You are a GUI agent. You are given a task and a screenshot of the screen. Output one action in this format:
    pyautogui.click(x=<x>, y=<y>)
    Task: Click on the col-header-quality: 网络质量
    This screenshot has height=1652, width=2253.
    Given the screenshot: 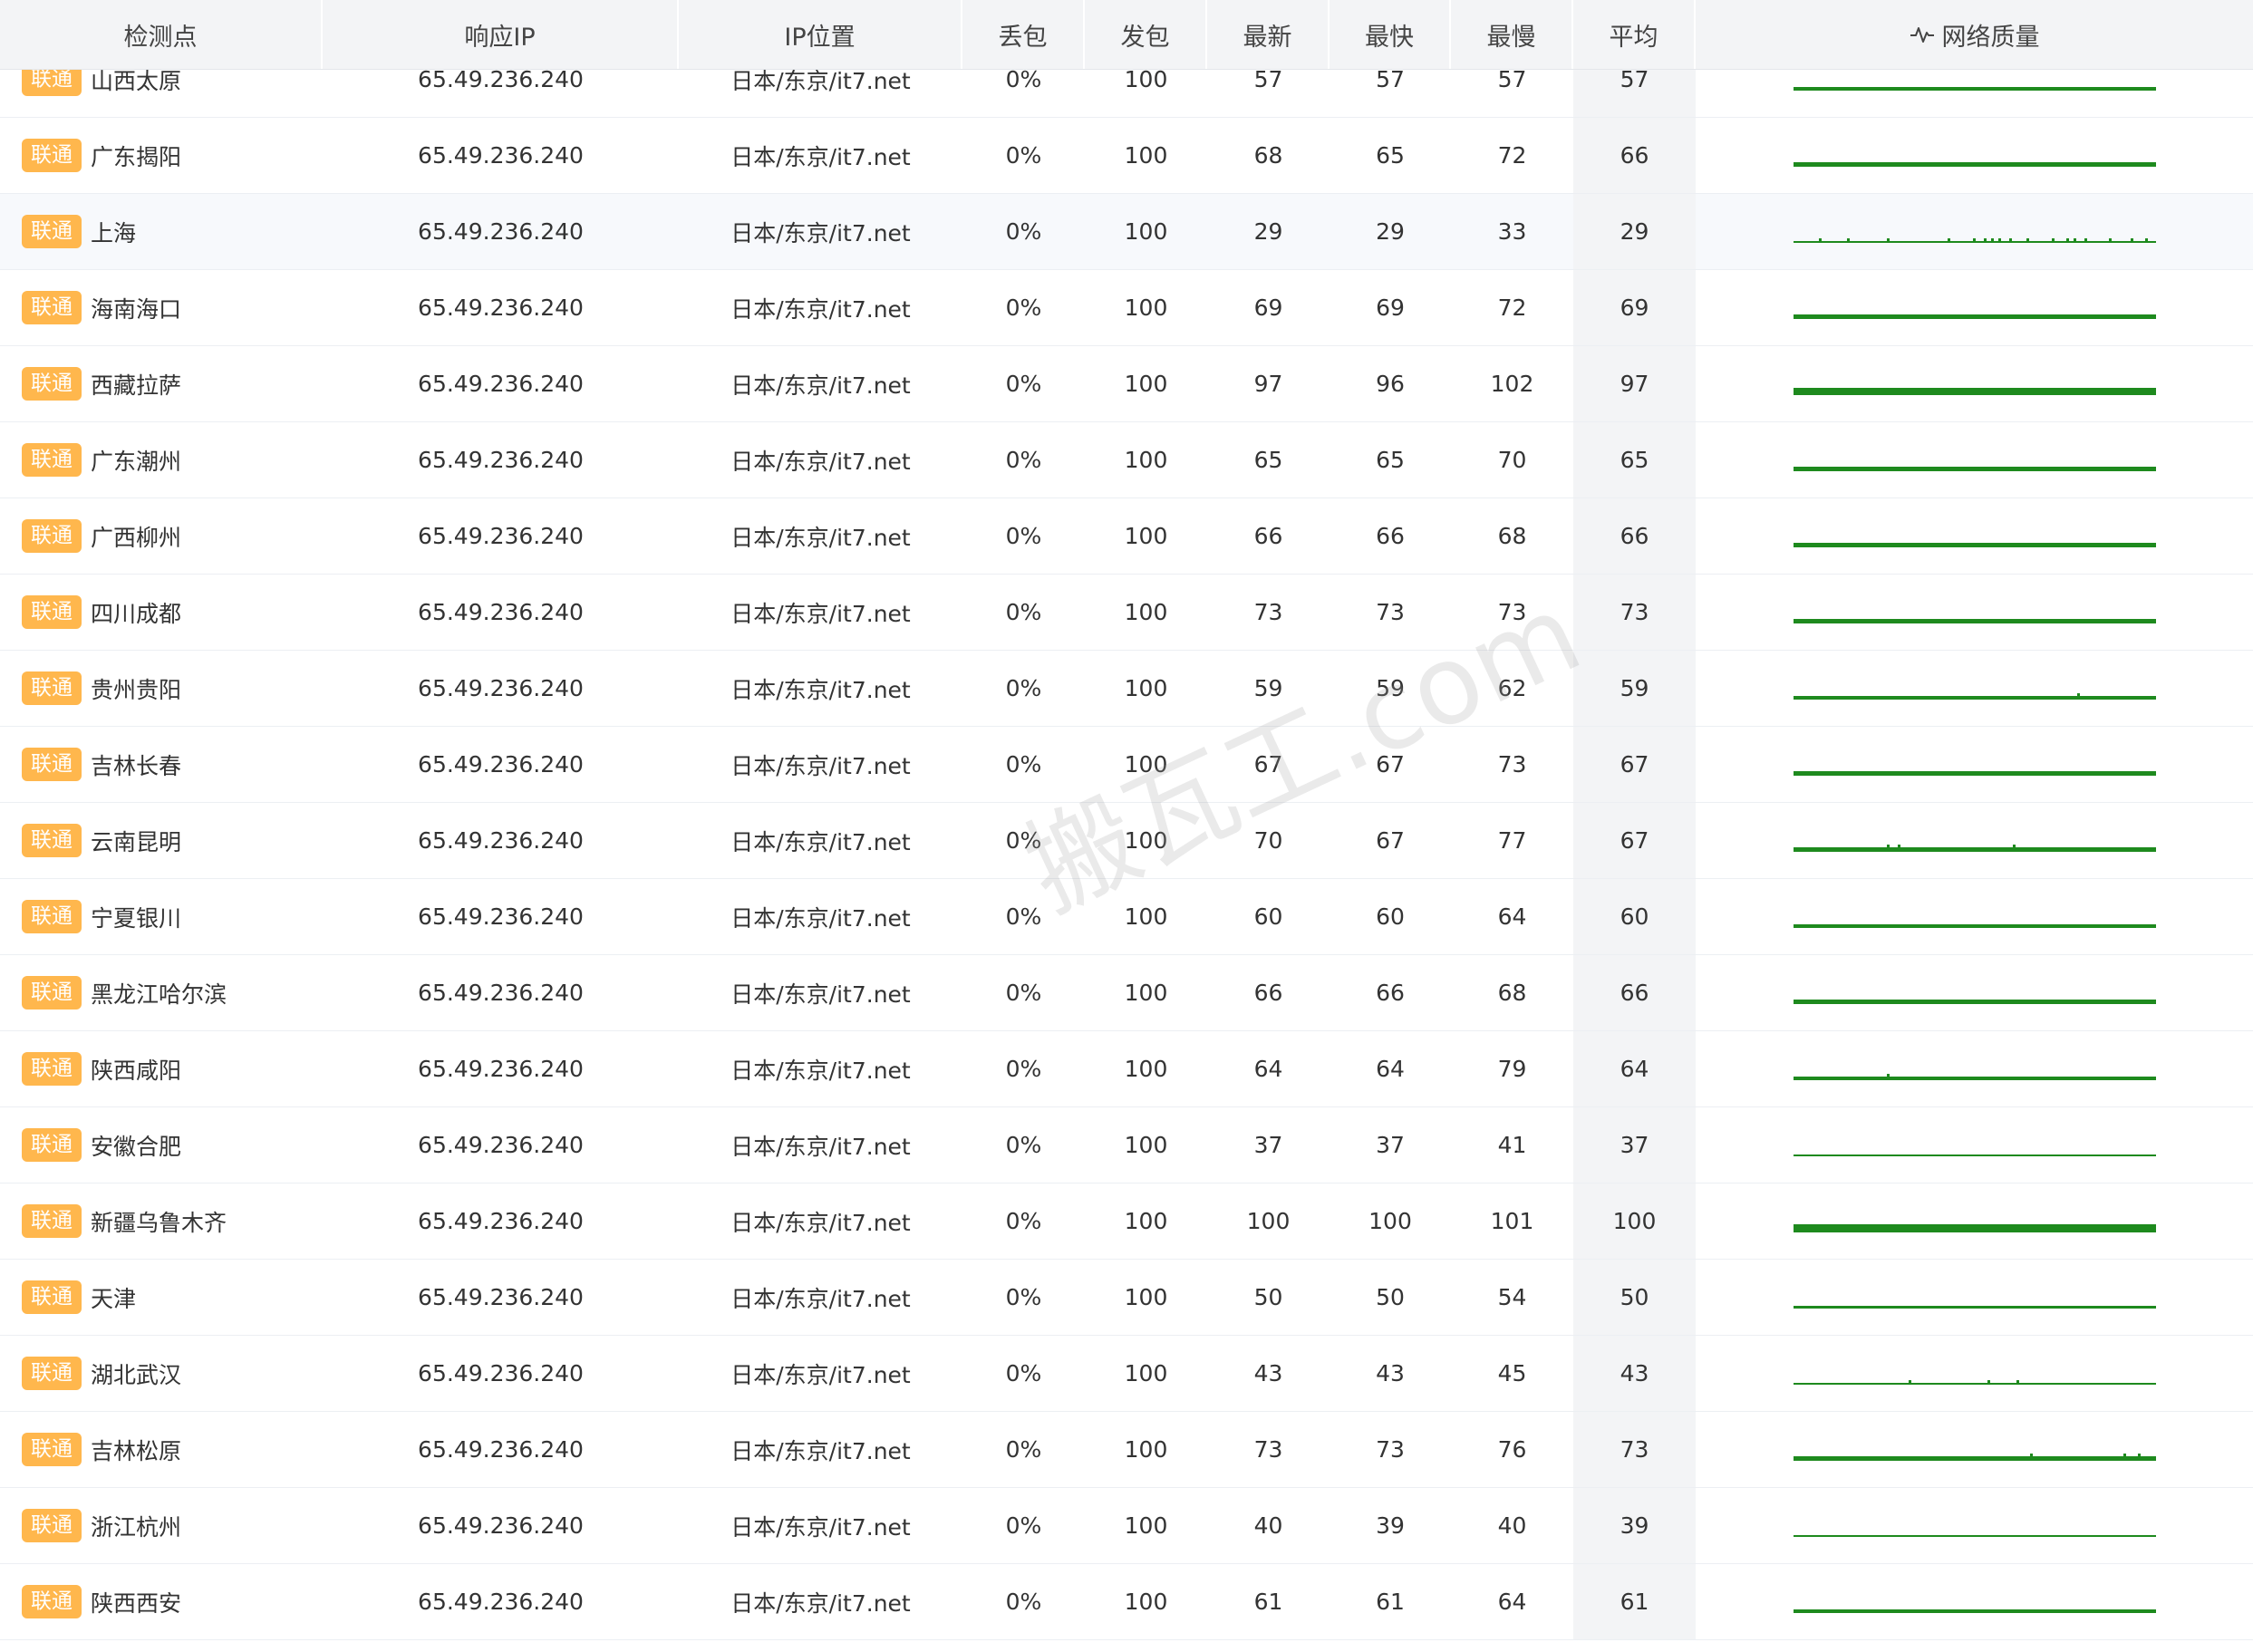 What is the action you would take?
    pyautogui.click(x=1974, y=34)
    